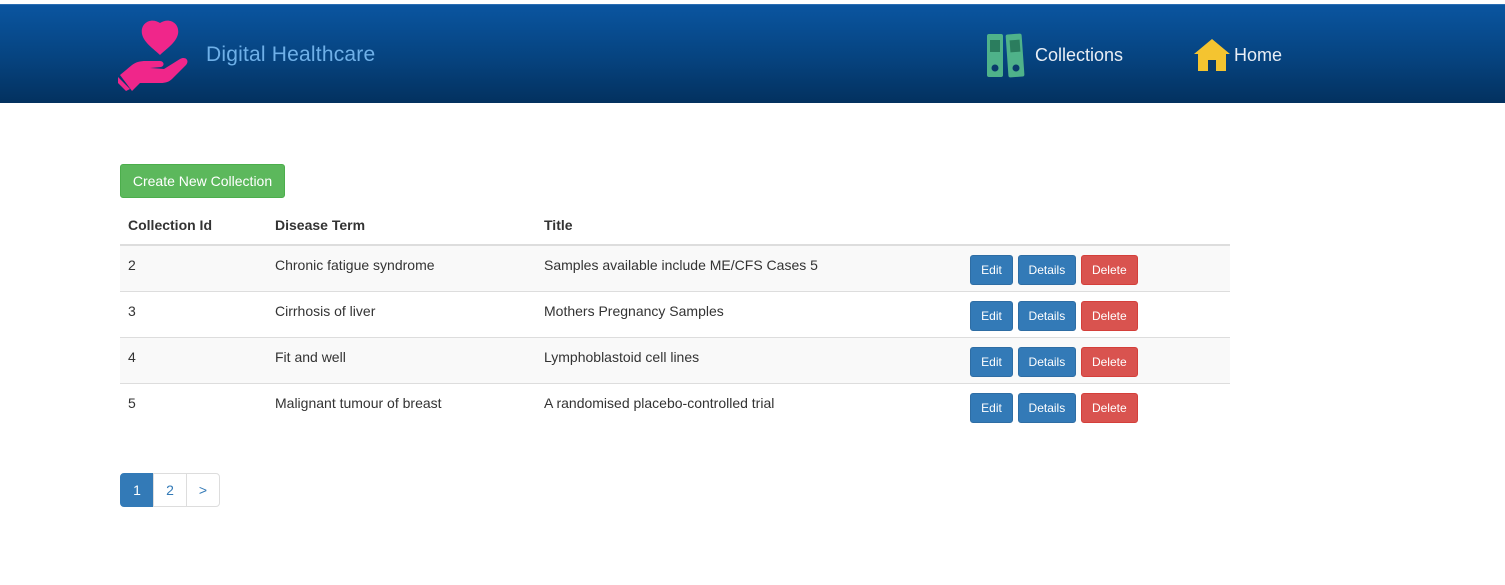  What do you see at coordinates (749, 359) in the screenshot?
I see `cell-title: Lymphoblastoid cell lines` at bounding box center [749, 359].